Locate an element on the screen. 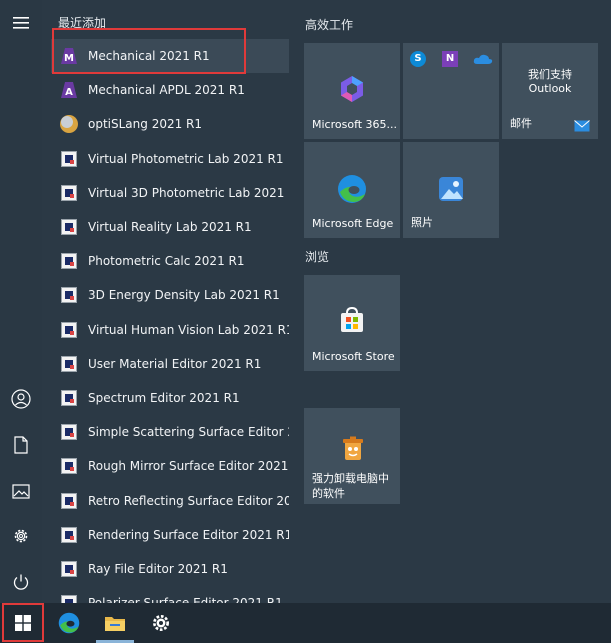 The image size is (611, 643). expand-menu-button is located at coordinates (21, 23).